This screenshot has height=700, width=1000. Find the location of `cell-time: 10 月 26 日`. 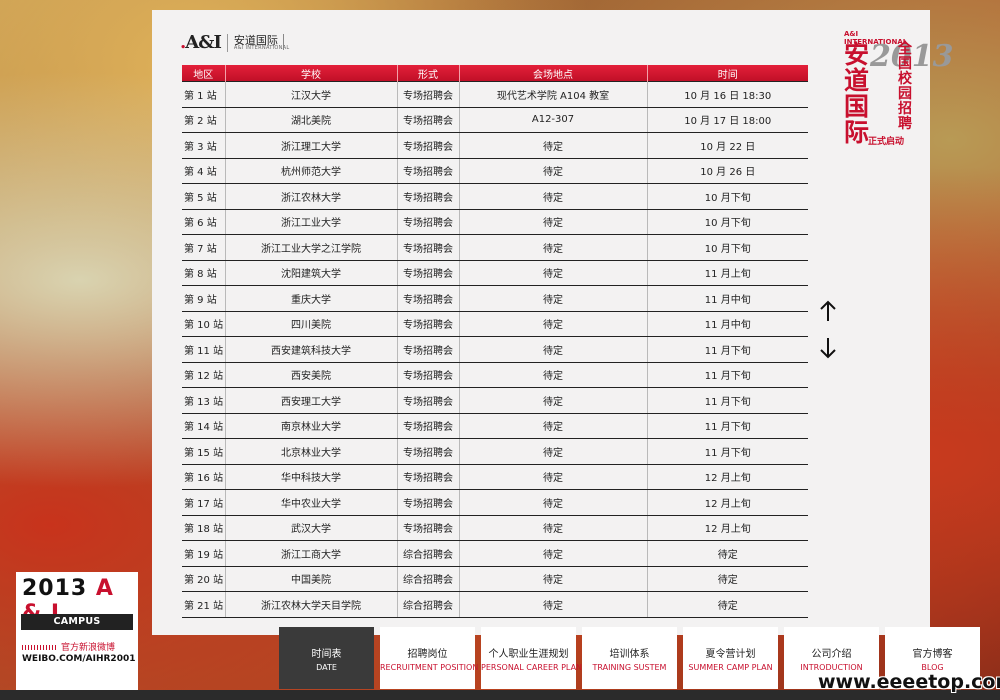

cell-time: 10 月 26 日 is located at coordinates (727, 171).